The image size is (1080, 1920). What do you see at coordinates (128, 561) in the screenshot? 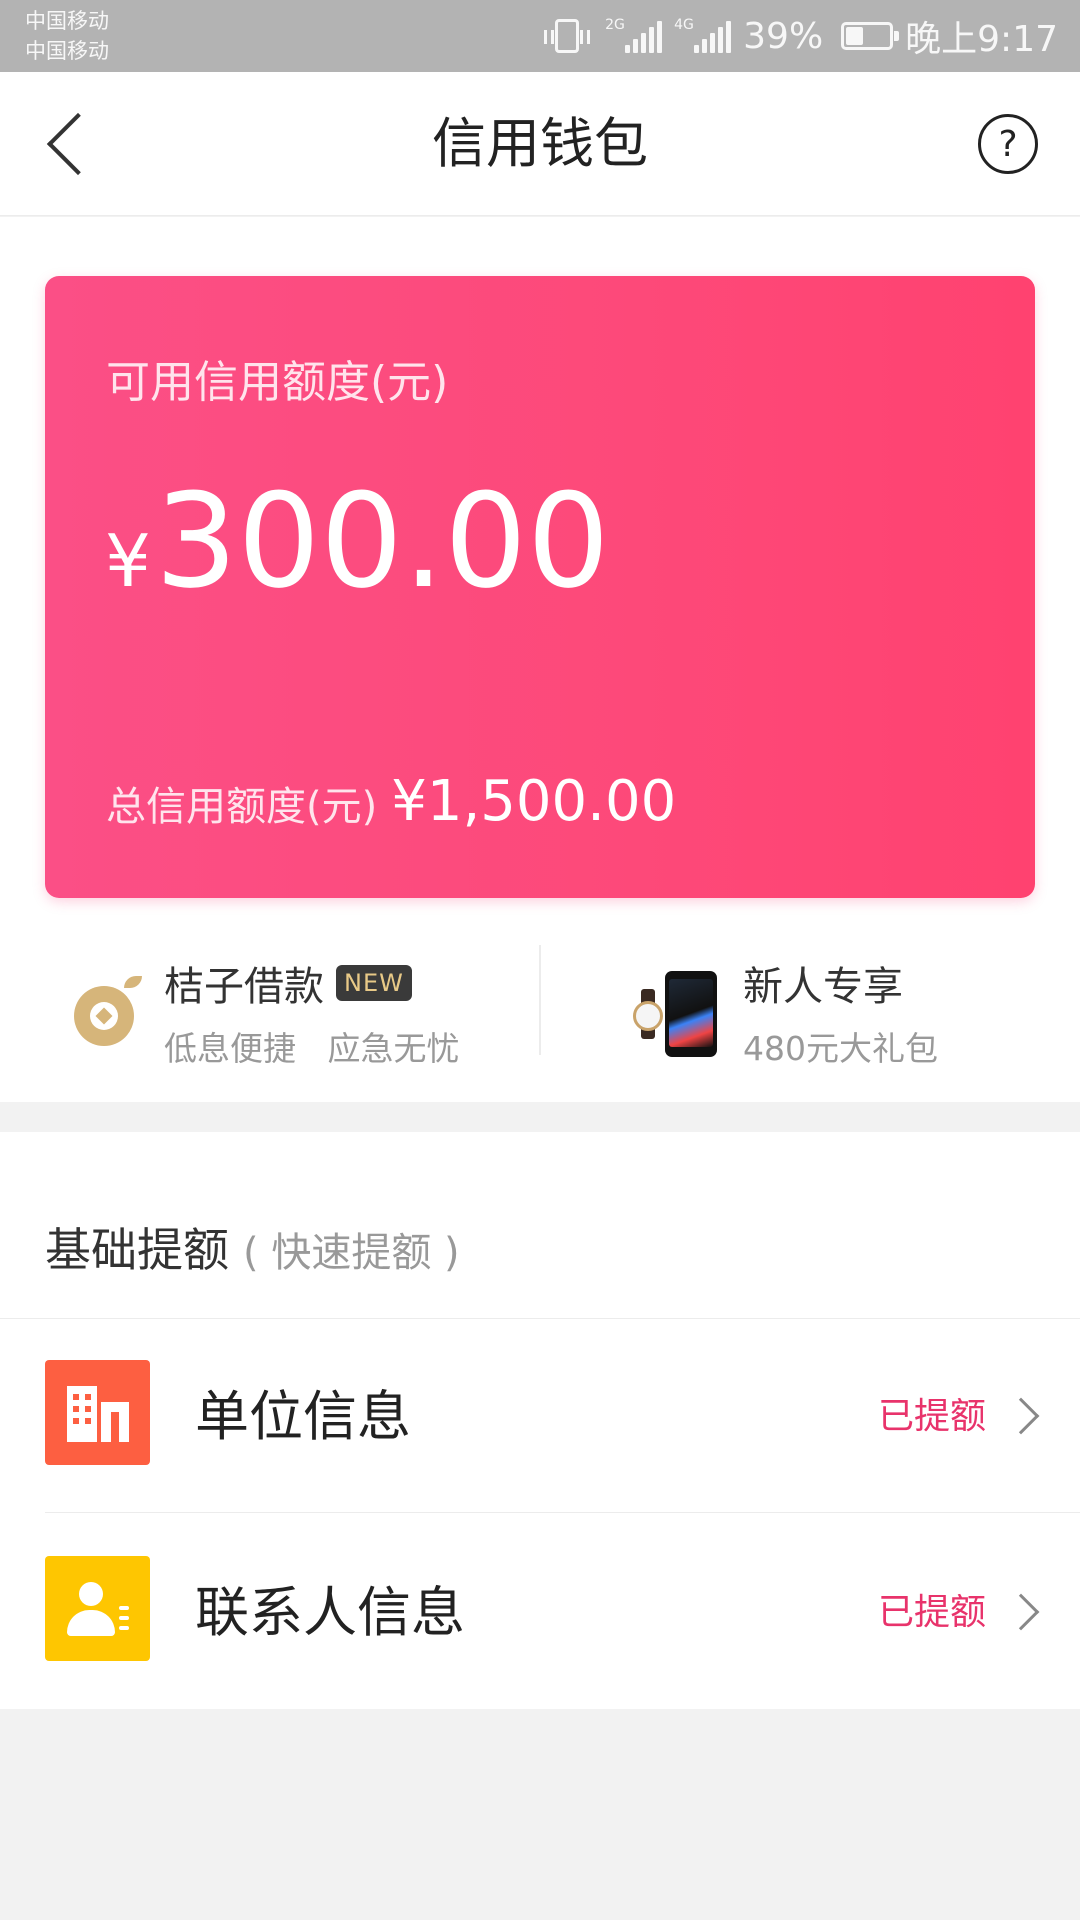
I see `currency-symbol: ¥` at bounding box center [128, 561].